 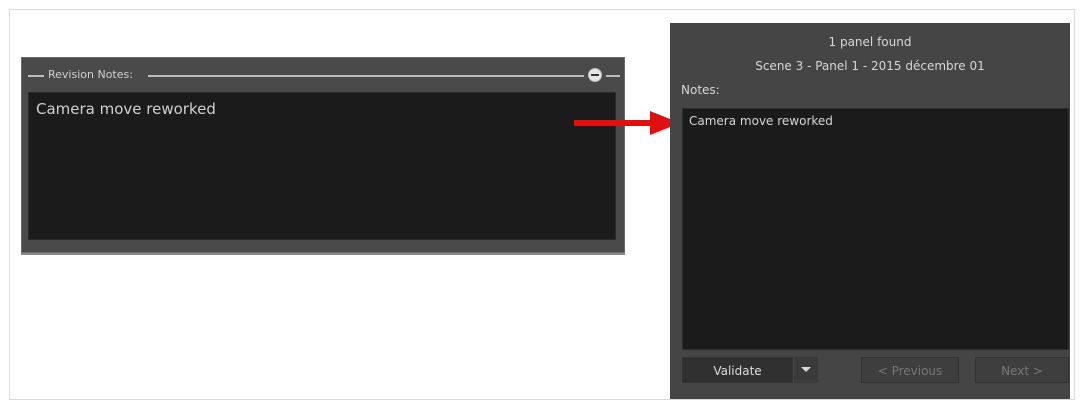 What do you see at coordinates (90, 74) in the screenshot?
I see `revision-notes-title: Revision Notes:` at bounding box center [90, 74].